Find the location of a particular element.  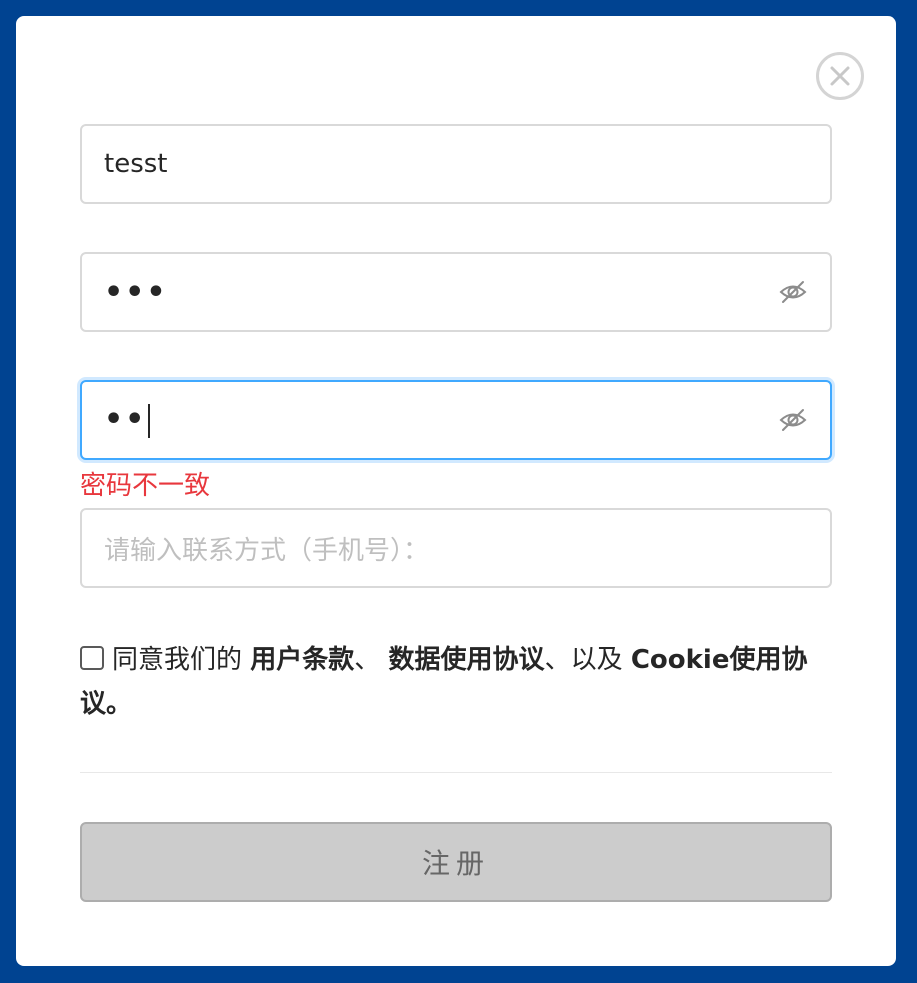

data-policy-link: 数据使用协议 is located at coordinates (467, 660).